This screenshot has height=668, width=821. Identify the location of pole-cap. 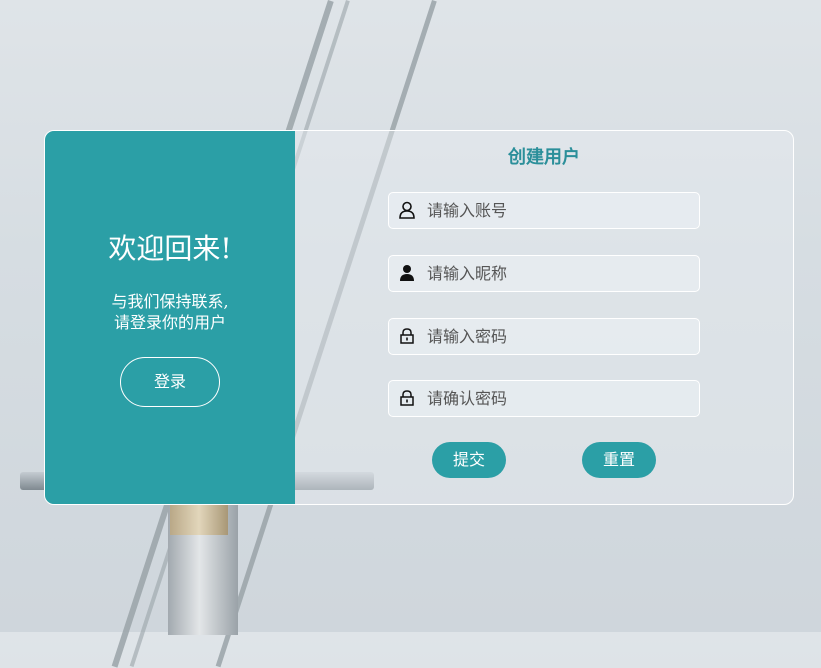
(199, 520).